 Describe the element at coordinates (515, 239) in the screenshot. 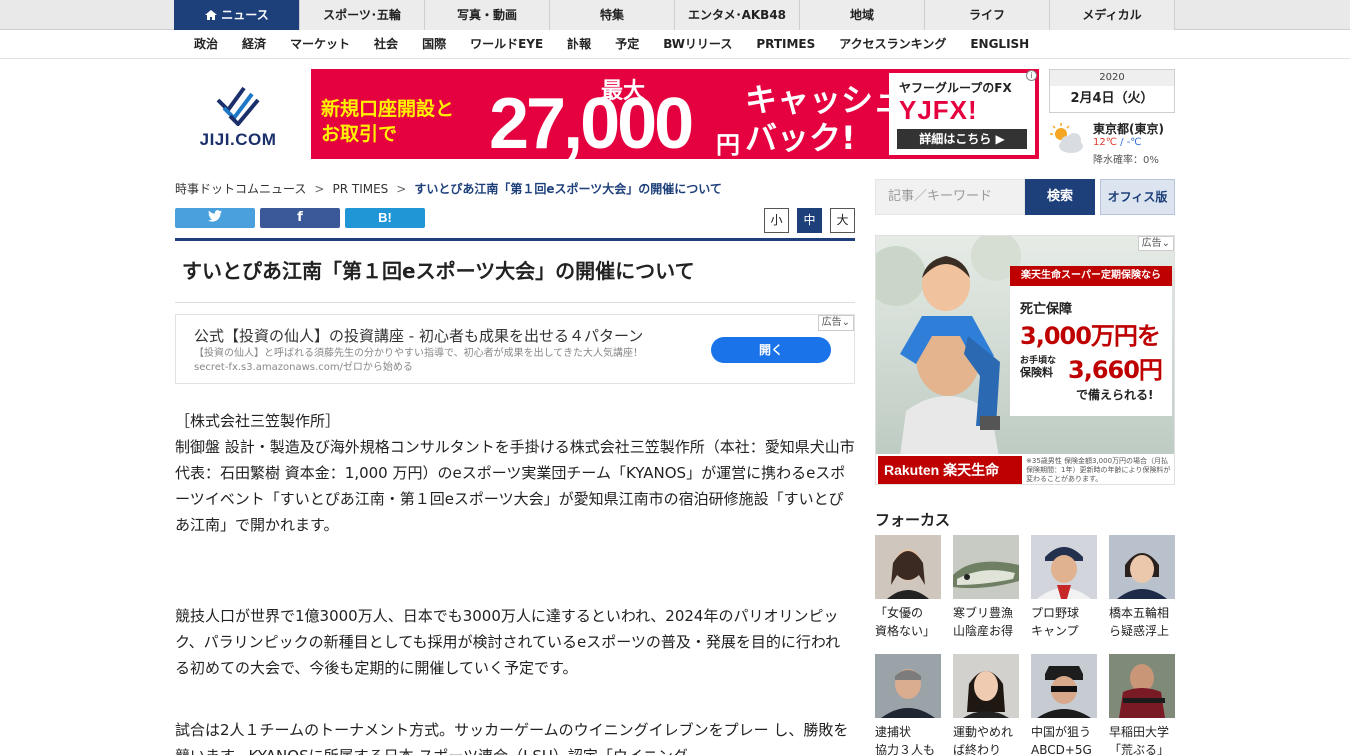

I see `title-rule` at that location.